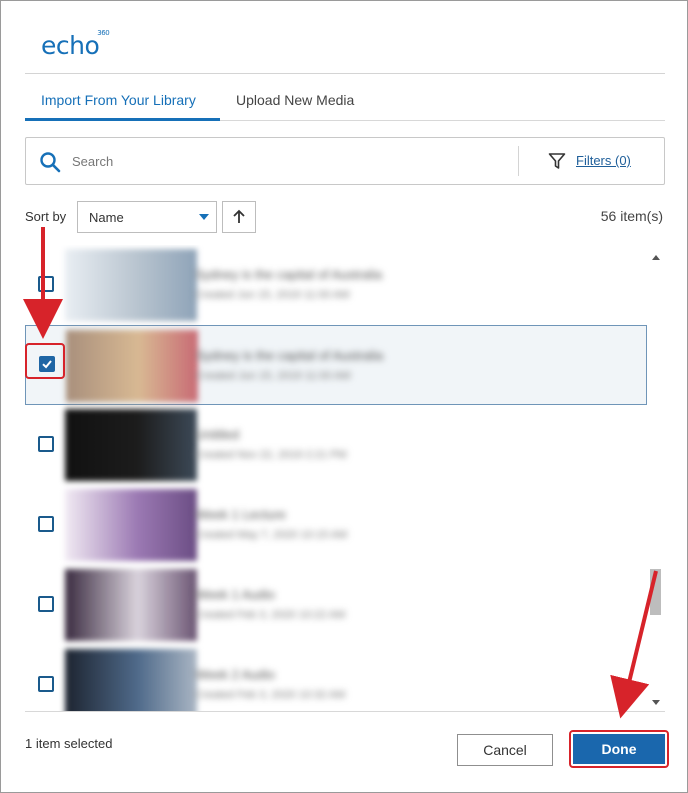 The image size is (688, 793). I want to click on sort-select: Name, so click(147, 217).